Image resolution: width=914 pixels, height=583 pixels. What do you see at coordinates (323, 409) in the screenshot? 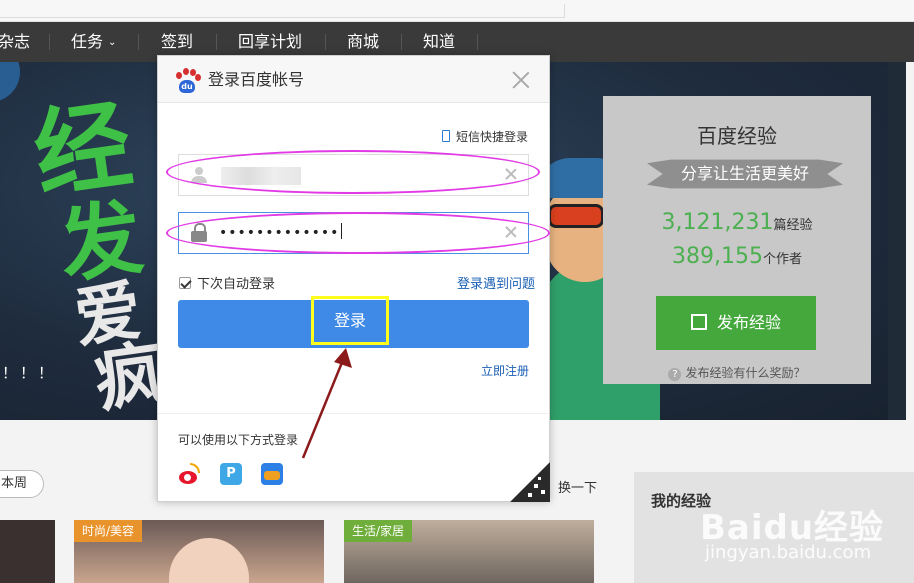
I see `arrow-shaft` at bounding box center [323, 409].